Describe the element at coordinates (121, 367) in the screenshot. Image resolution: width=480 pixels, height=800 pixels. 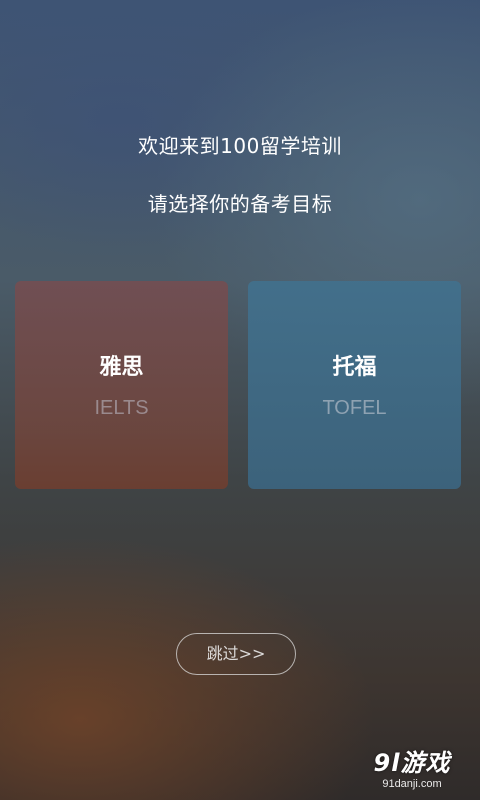
I see `ielts-title: 雅思` at that location.